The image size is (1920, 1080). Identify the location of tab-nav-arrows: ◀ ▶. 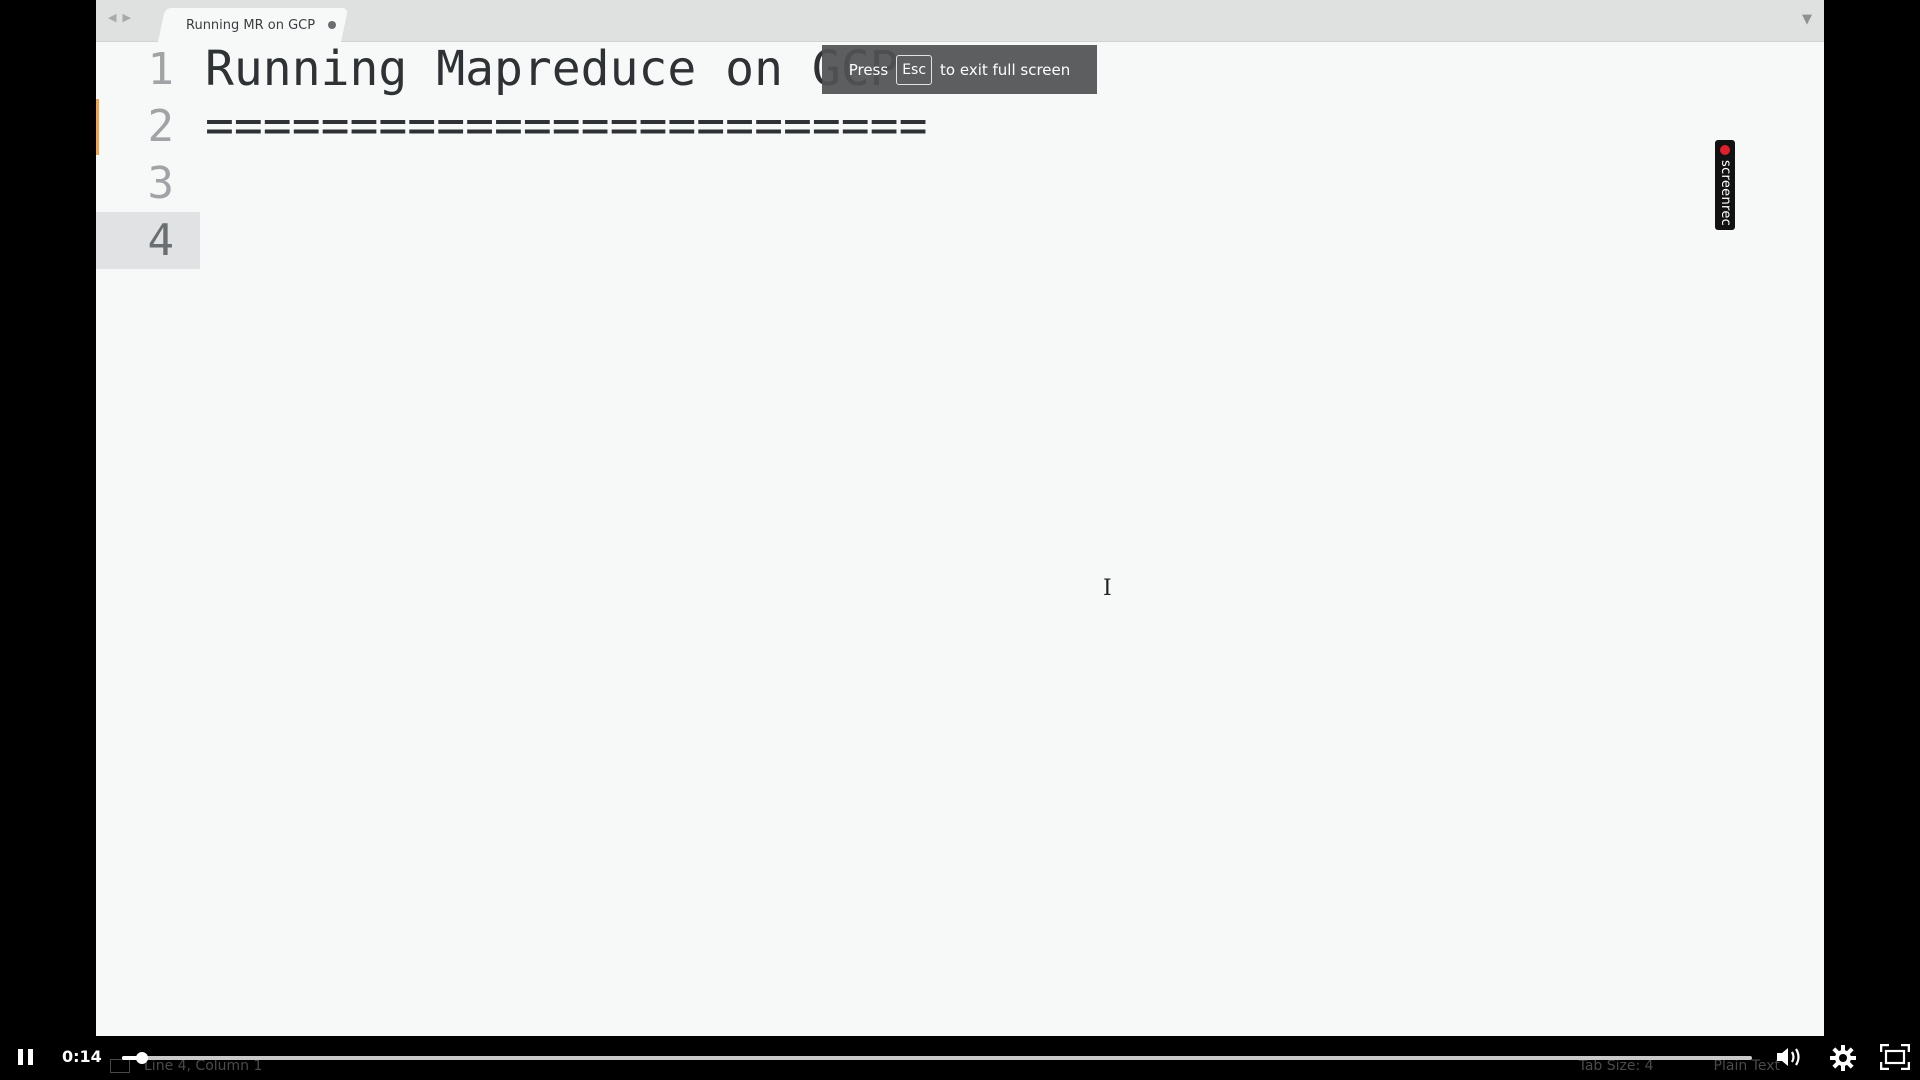
(119, 17).